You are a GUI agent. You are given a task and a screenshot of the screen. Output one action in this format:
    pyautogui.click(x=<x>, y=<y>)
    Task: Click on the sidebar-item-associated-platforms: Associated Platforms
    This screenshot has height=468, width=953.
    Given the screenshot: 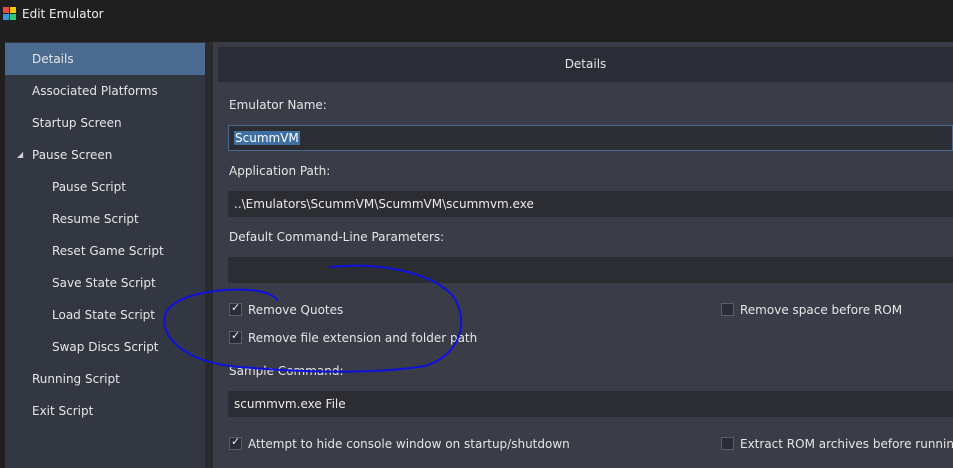 What is the action you would take?
    pyautogui.click(x=105, y=91)
    